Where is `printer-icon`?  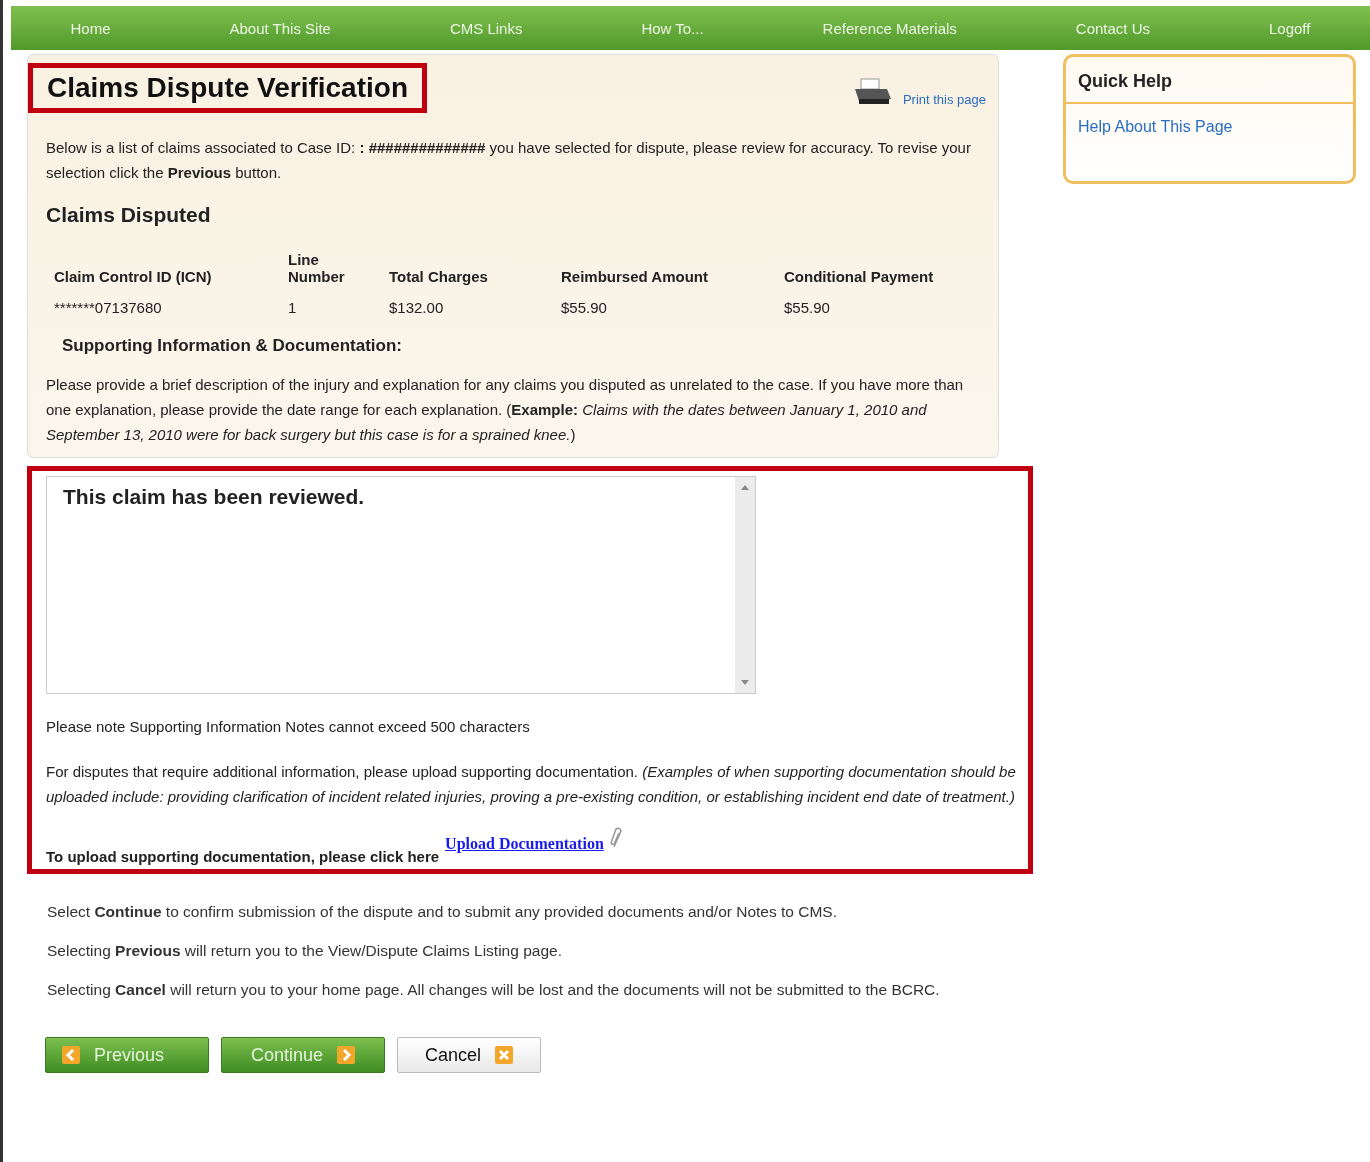
printer-icon is located at coordinates (872, 92).